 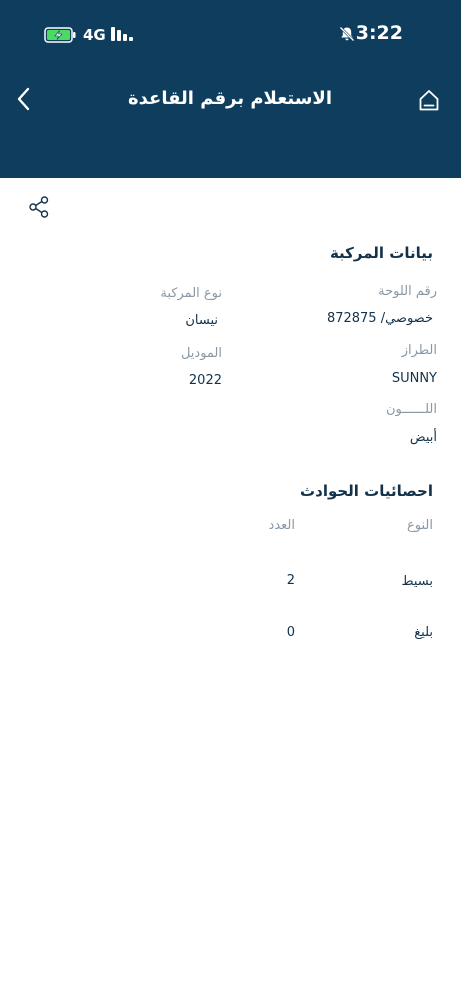 What do you see at coordinates (411, 409) in the screenshot?
I see `color-label: اللــــــون` at bounding box center [411, 409].